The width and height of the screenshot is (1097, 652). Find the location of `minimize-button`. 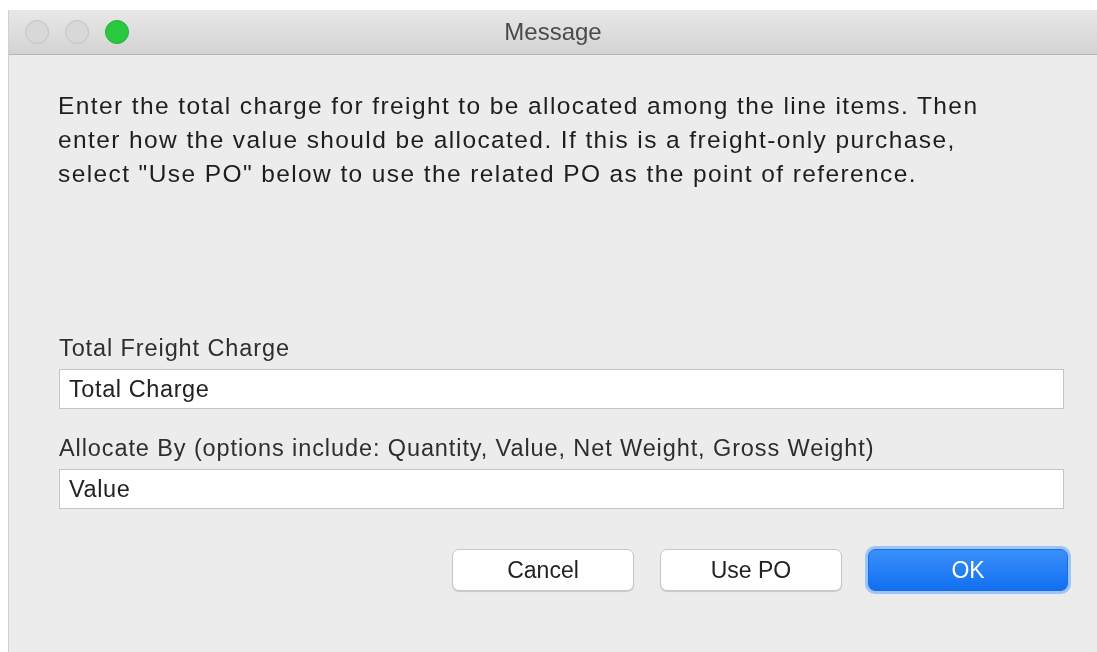

minimize-button is located at coordinates (77, 32).